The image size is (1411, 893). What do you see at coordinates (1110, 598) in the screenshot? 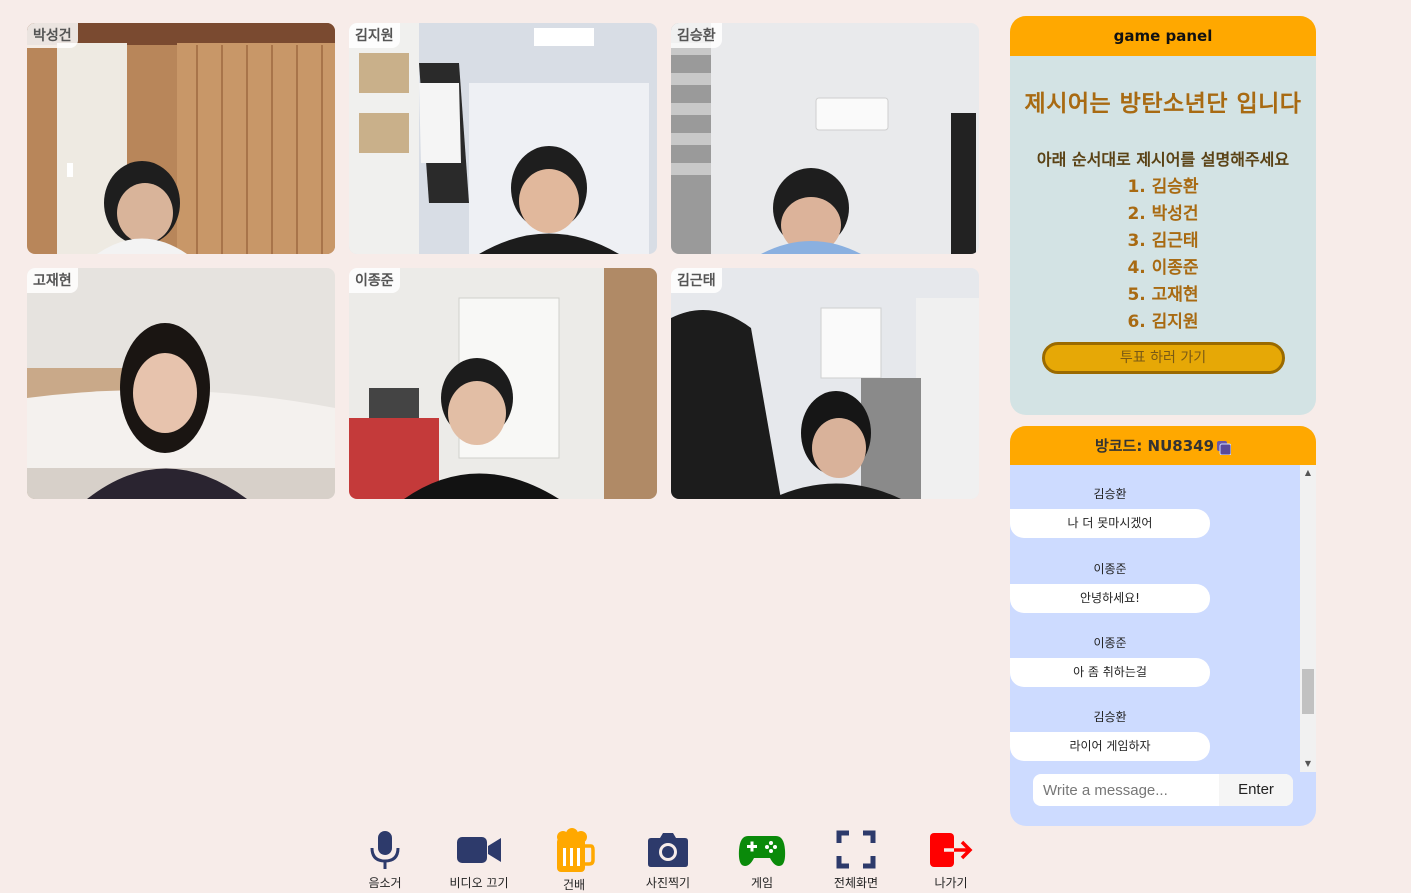
I see `message-bubble: 안녕하세요!` at bounding box center [1110, 598].